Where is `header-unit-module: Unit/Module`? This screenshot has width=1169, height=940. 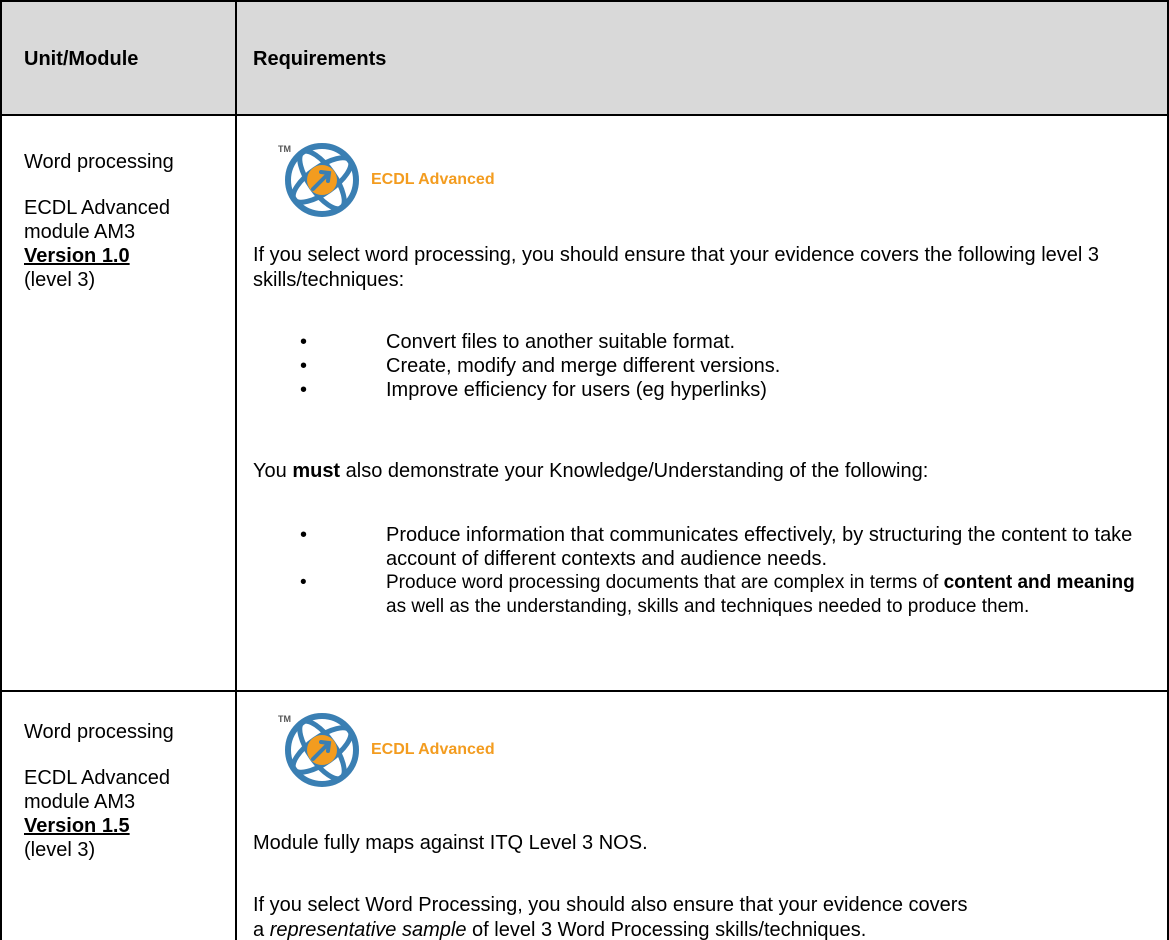
header-unit-module: Unit/Module is located at coordinates (81, 59).